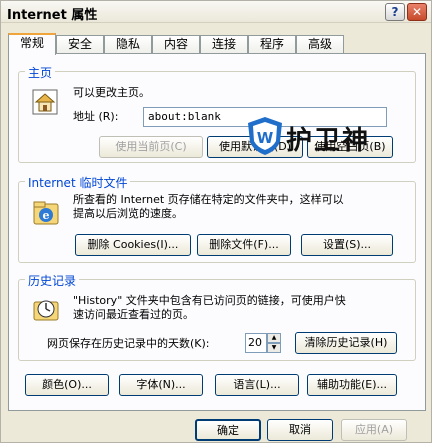  Describe the element at coordinates (274, 338) in the screenshot. I see `history-days-up-arrow-icon: ▲` at that location.